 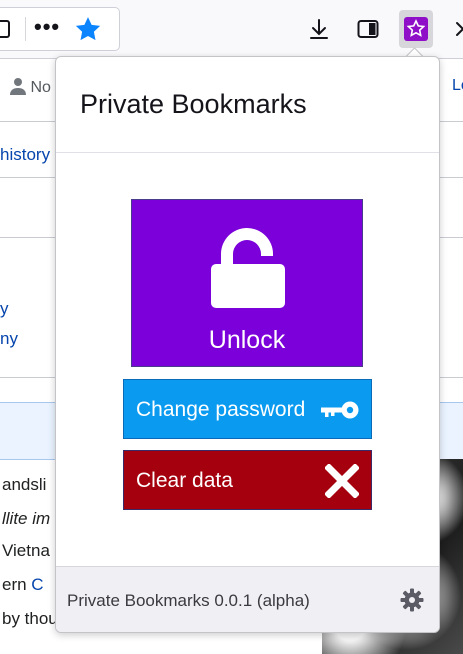 What do you see at coordinates (340, 410) in the screenshot?
I see `key-icon` at bounding box center [340, 410].